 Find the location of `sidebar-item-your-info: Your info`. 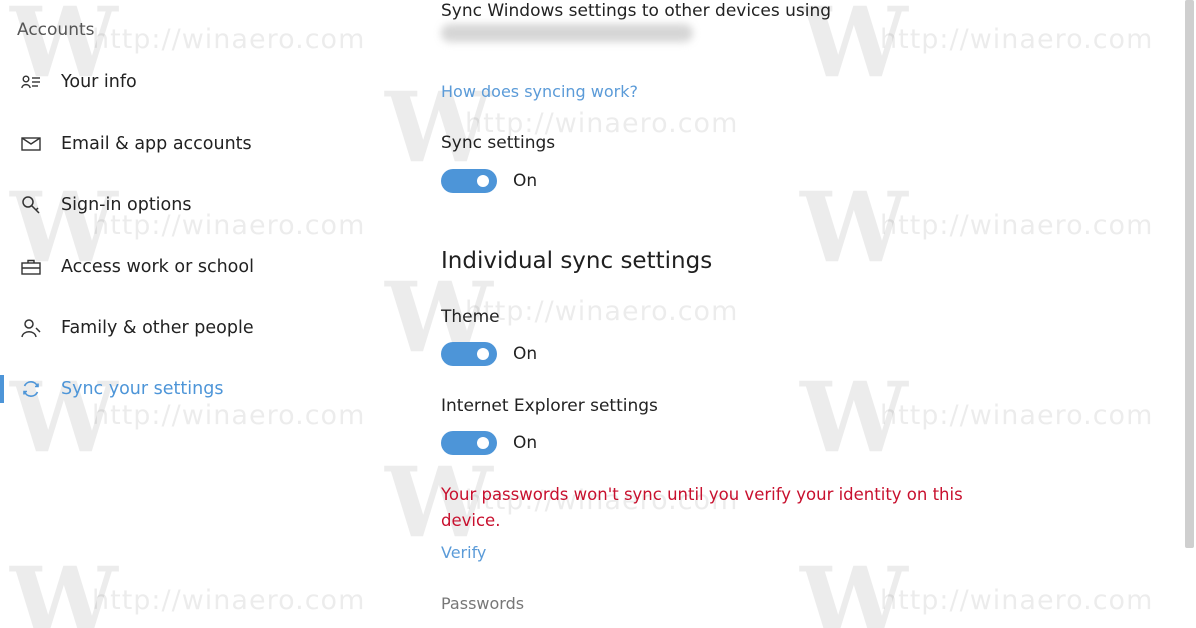

sidebar-item-your-info: Your info is located at coordinates (190, 82).